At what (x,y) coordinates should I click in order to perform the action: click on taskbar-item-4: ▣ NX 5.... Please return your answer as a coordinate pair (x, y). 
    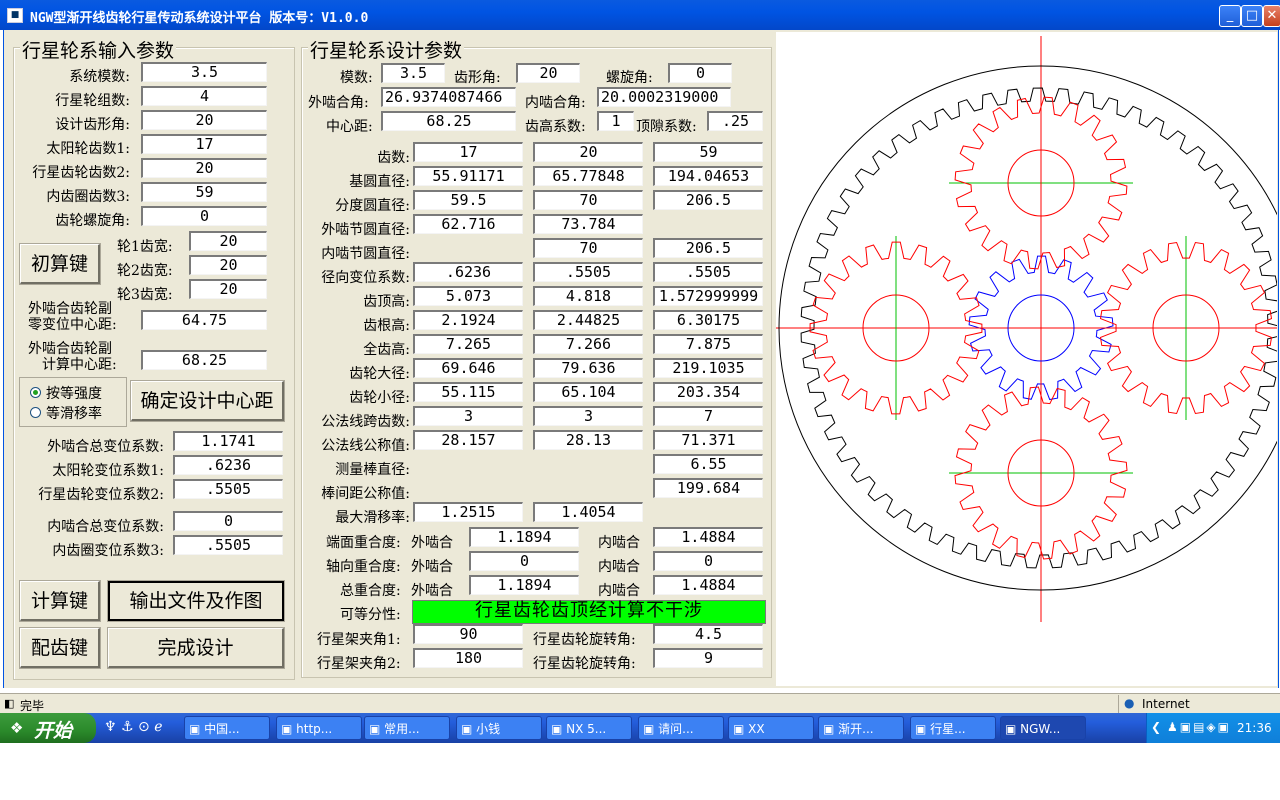
    Looking at the image, I should click on (589, 728).